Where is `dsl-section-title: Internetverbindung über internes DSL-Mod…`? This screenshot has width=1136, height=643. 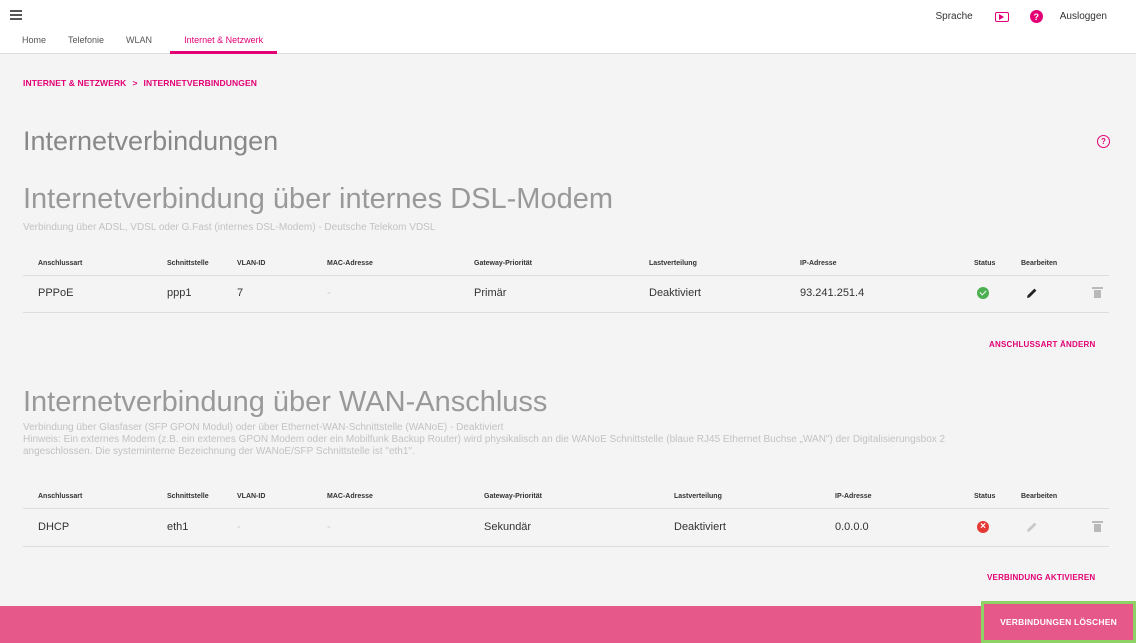 dsl-section-title: Internetverbindung über internes DSL-Mod… is located at coordinates (318, 199).